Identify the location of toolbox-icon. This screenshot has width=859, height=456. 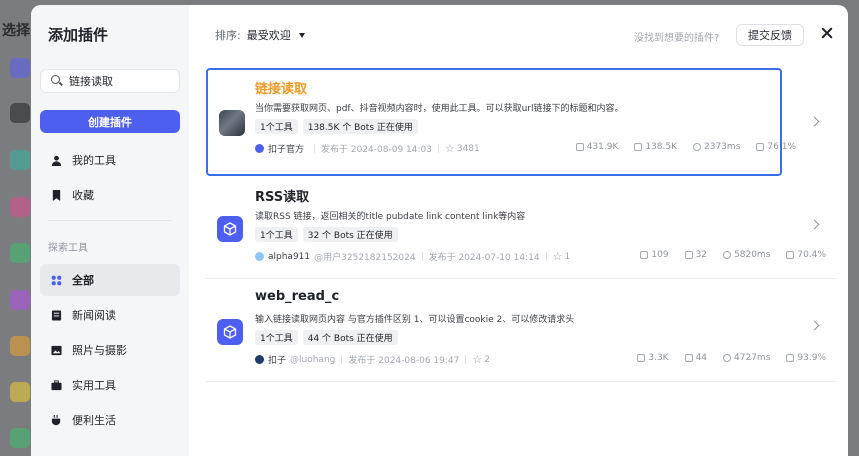
(56, 384).